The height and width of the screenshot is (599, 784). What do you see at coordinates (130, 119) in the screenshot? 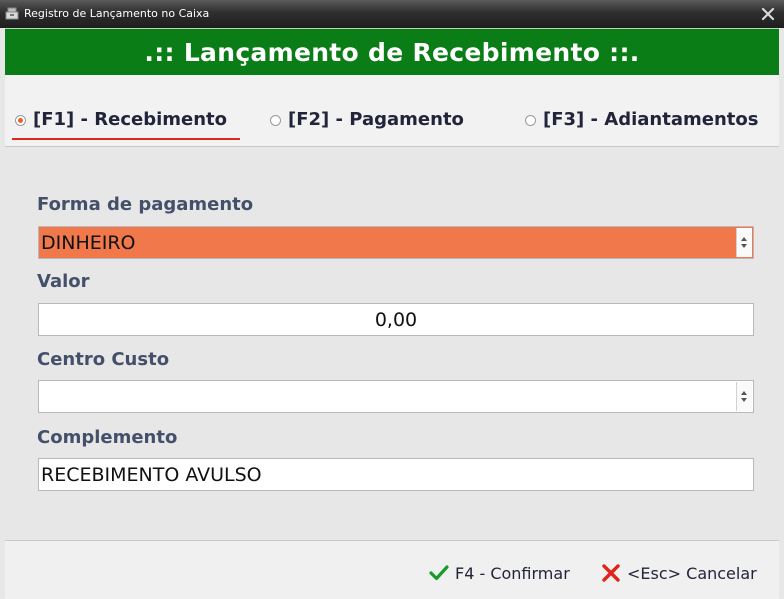
I see `tab-label: [F1] - Recebimento` at bounding box center [130, 119].